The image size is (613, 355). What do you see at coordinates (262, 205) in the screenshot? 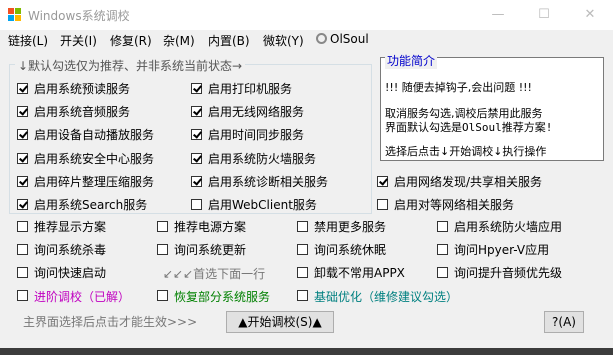
I see `checkbox-label: 启用WebClient服务` at bounding box center [262, 205].